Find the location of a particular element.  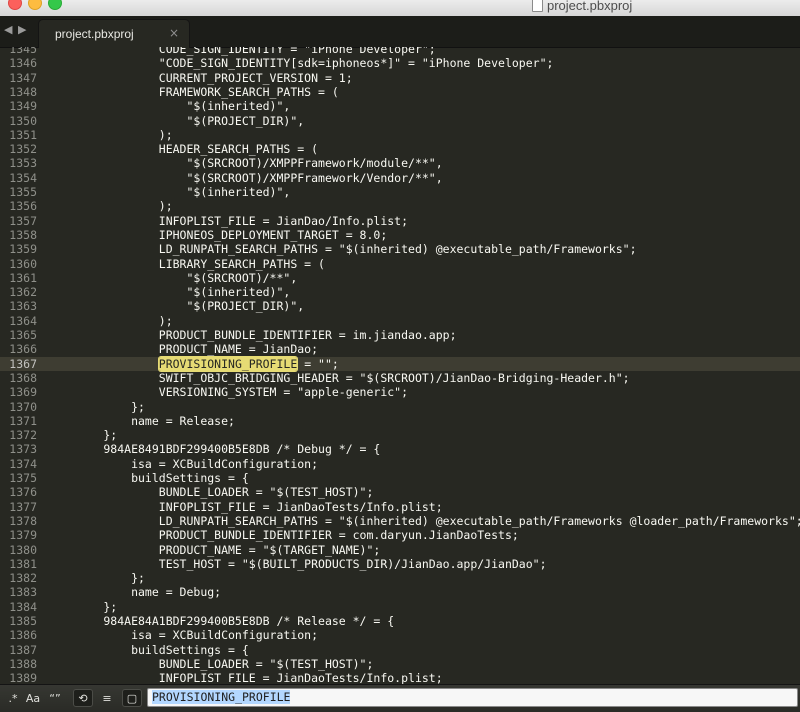

whole-word-toggle-icon: “” is located at coordinates (55, 698).